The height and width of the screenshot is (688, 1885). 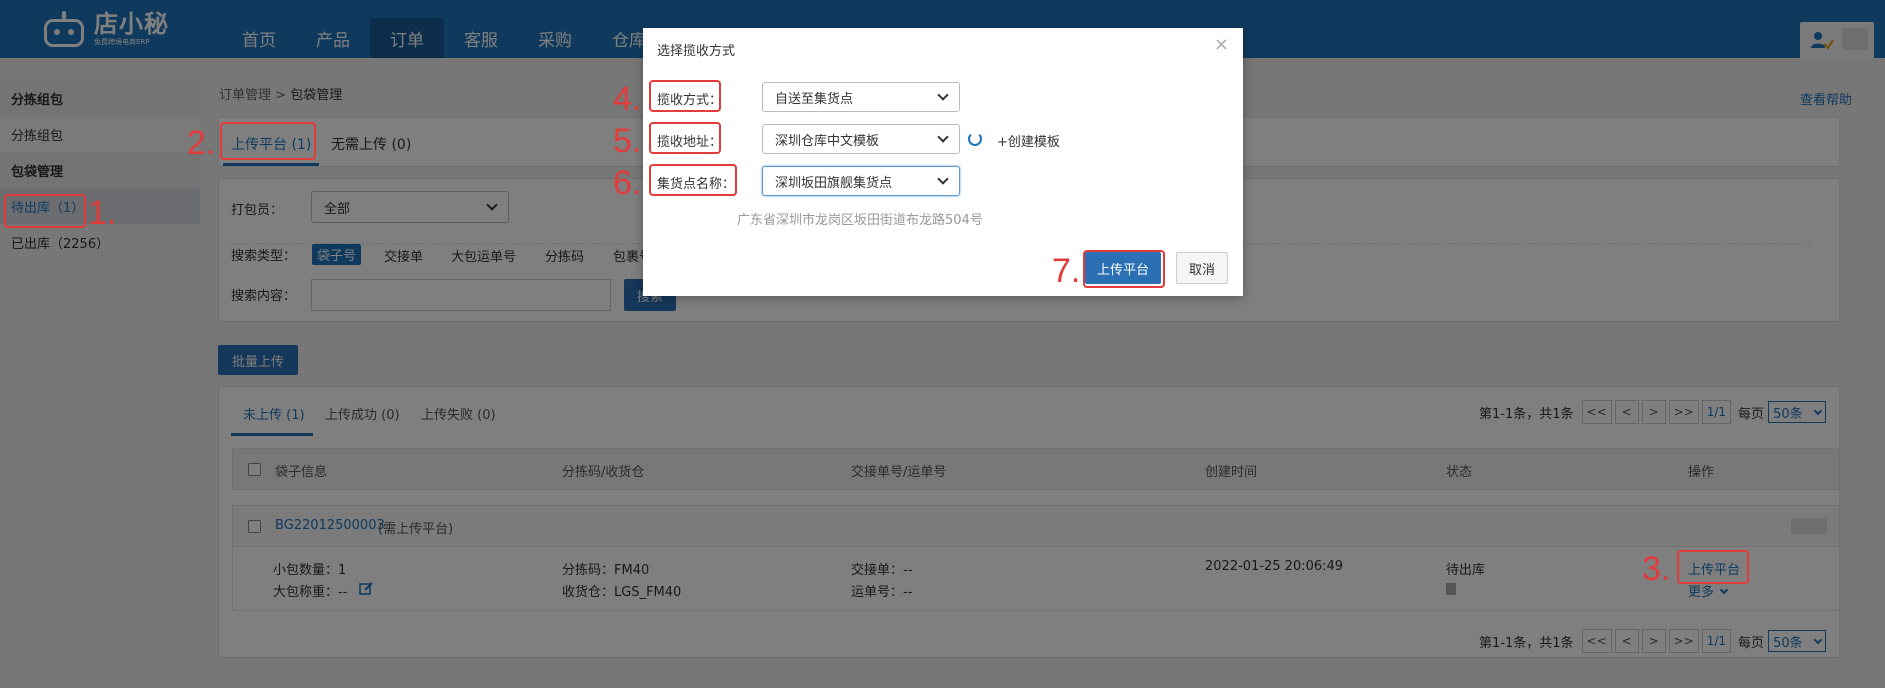 What do you see at coordinates (827, 141) in the screenshot?
I see `pickup-address-value: 深圳仓库中文模板` at bounding box center [827, 141].